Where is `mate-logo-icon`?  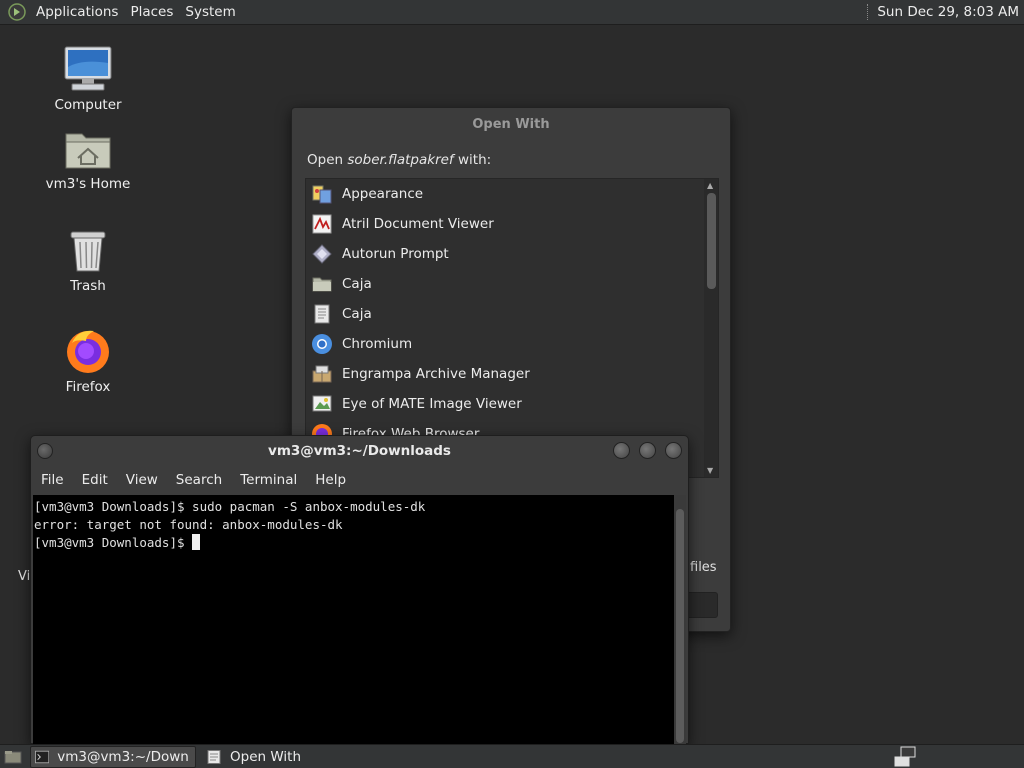 mate-logo-icon is located at coordinates (17, 12).